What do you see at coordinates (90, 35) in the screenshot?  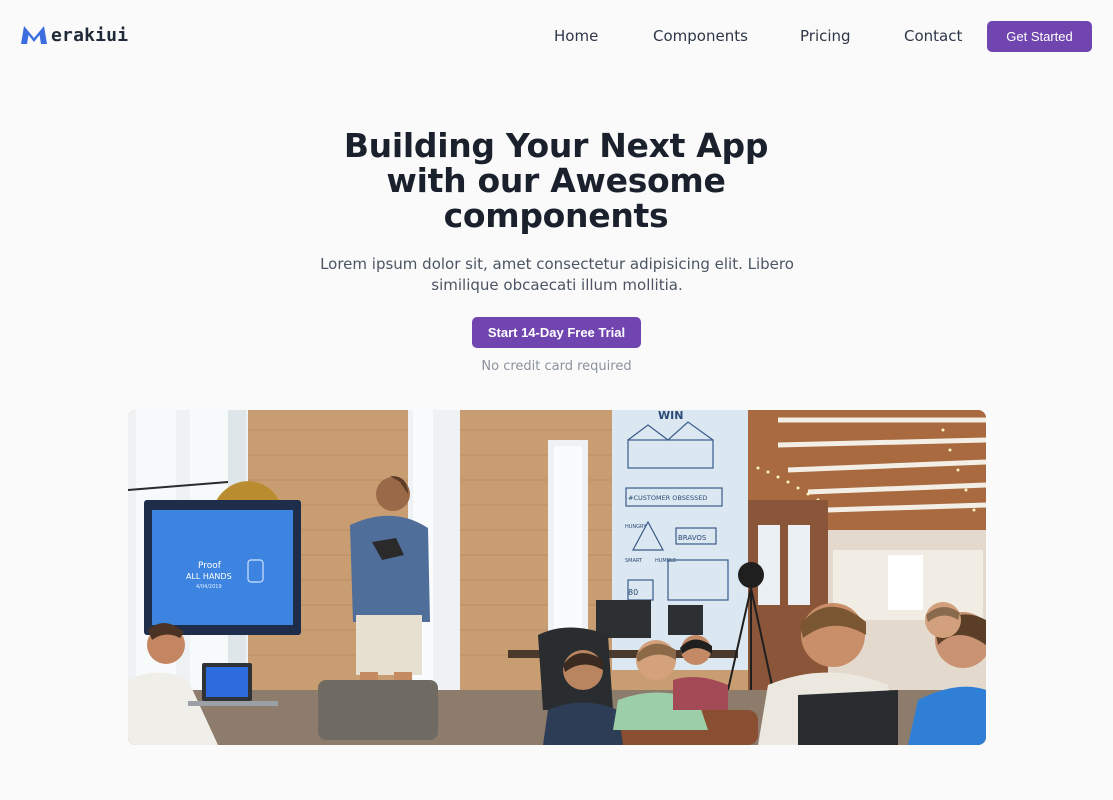 I see `brand-name: erakiui` at bounding box center [90, 35].